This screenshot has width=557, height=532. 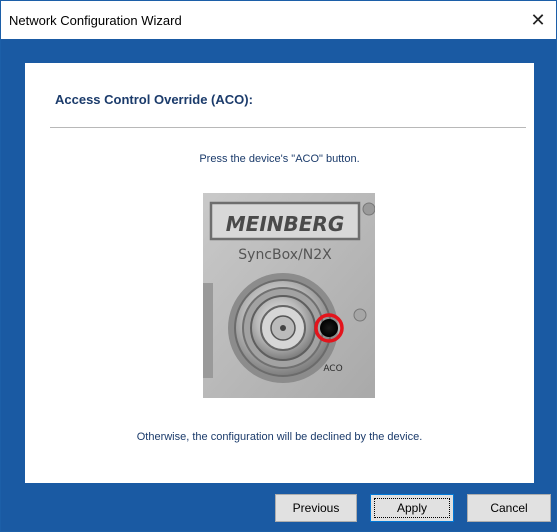 What do you see at coordinates (316, 508) in the screenshot?
I see `previous-button: Previous` at bounding box center [316, 508].